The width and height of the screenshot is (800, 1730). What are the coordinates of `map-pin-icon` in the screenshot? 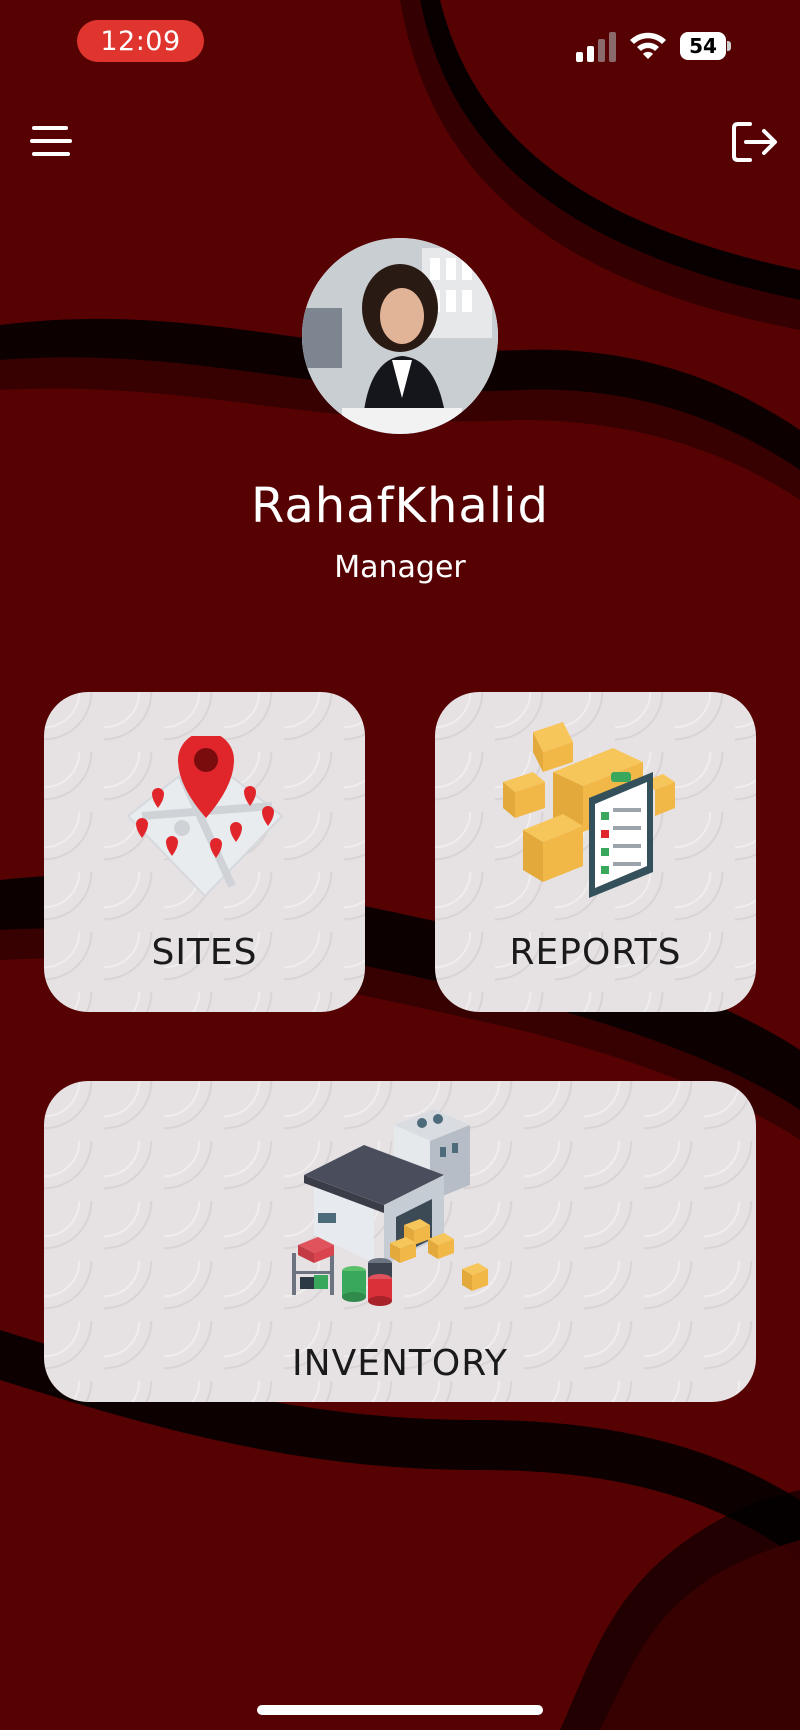 It's located at (205, 817).